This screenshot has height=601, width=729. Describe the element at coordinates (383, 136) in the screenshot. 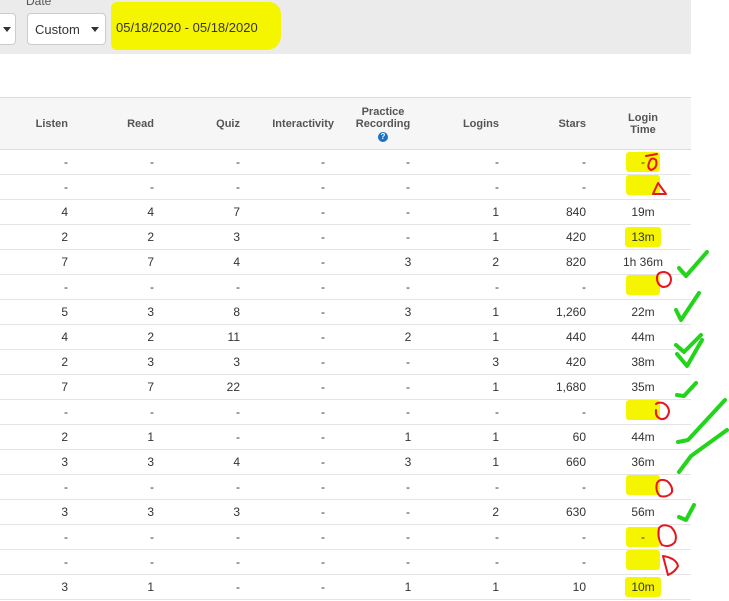

I see `help-icon: ?` at that location.